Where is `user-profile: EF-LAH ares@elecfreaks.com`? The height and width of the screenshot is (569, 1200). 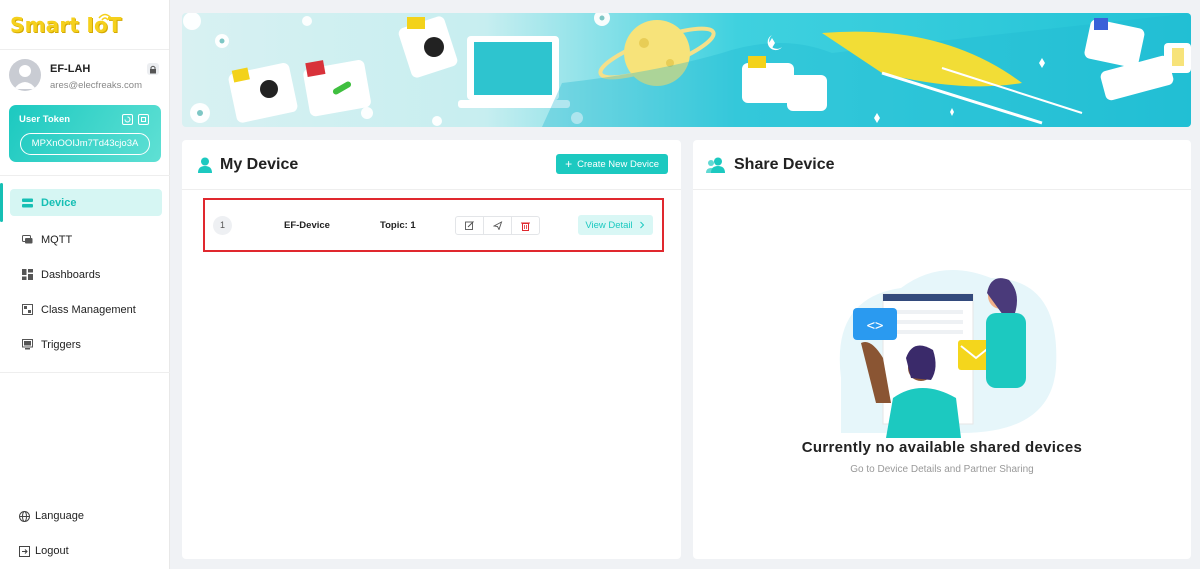 user-profile: EF-LAH ares@elecfreaks.com is located at coordinates (85, 78).